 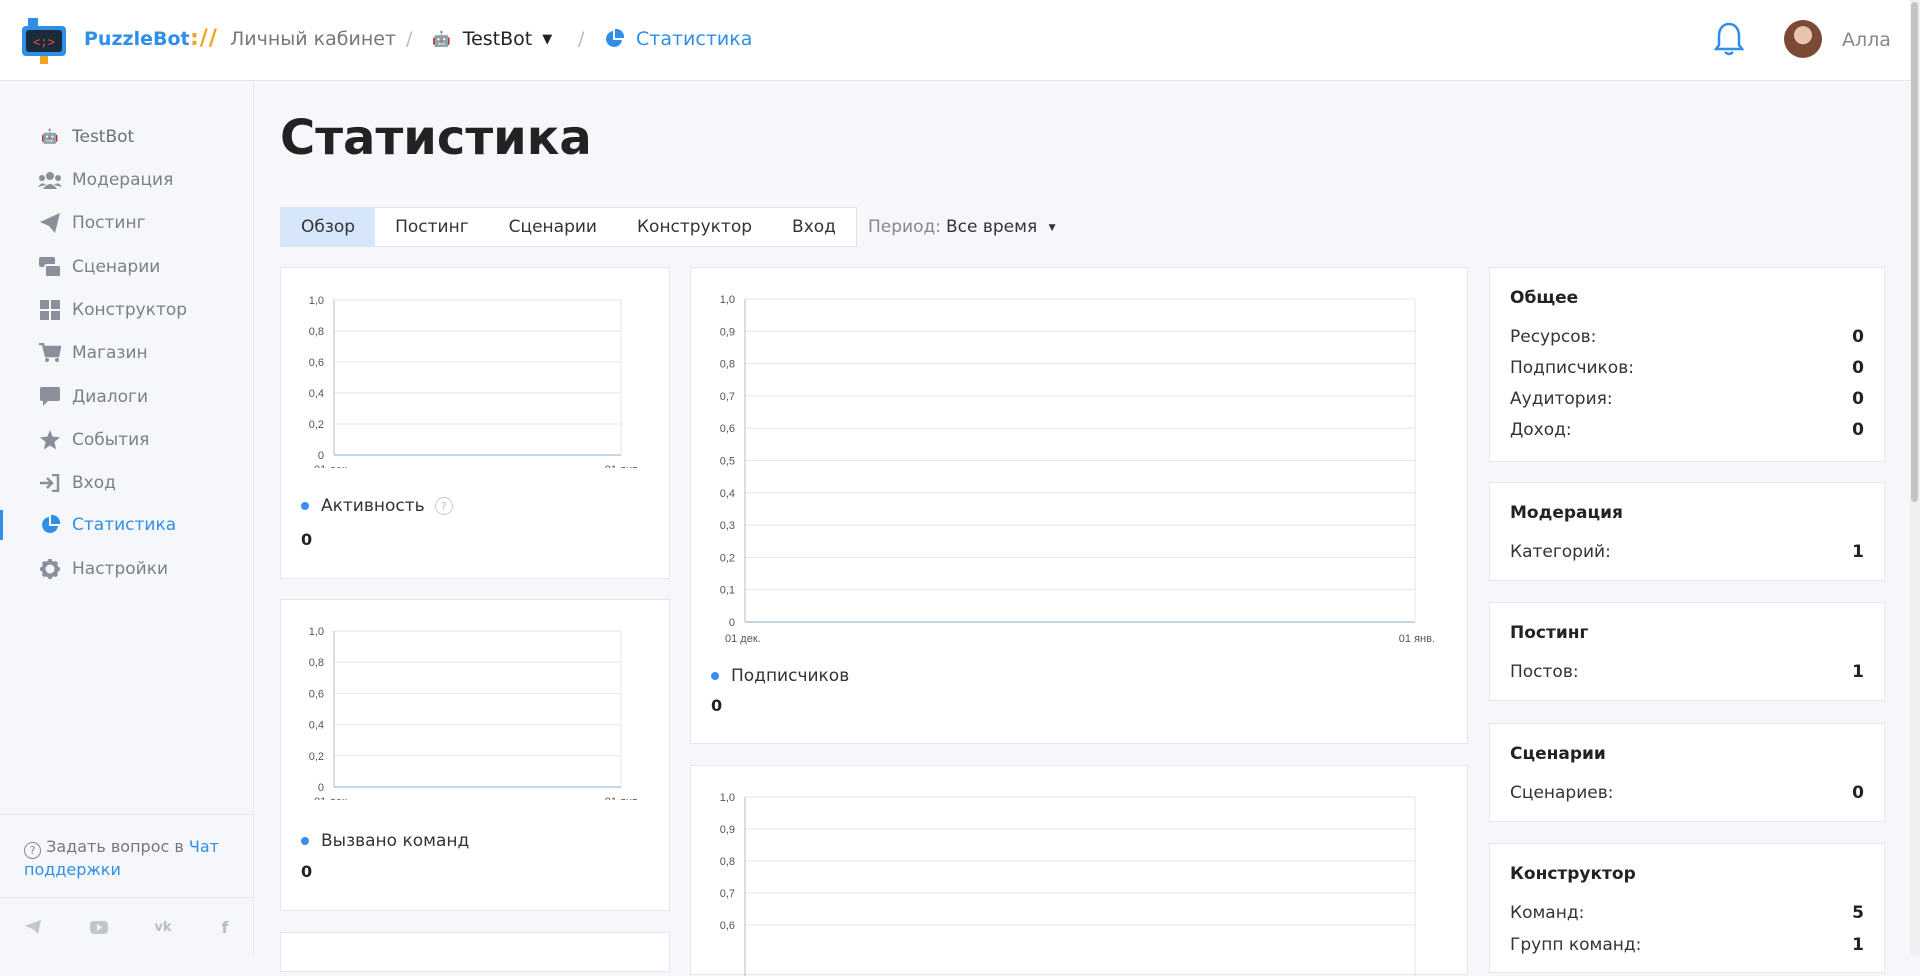 What do you see at coordinates (1687, 531) in the screenshot?
I see `stats-moderation-card: Модерация Категорий: 1` at bounding box center [1687, 531].